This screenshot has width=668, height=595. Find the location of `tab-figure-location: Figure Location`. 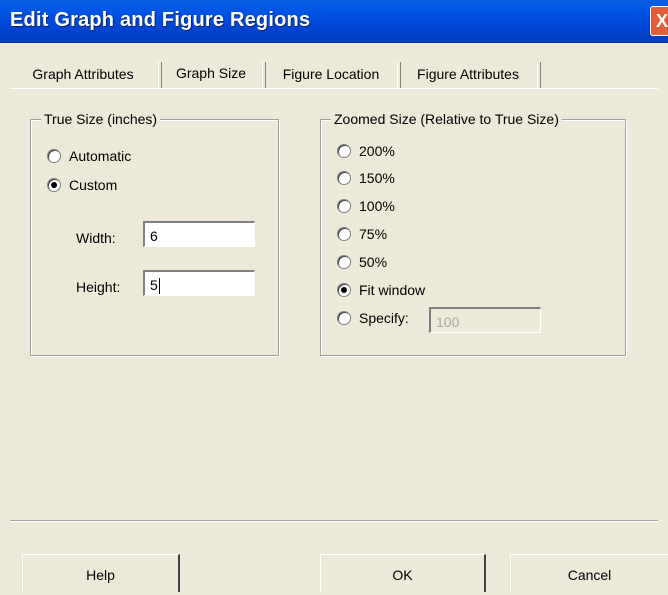

tab-figure-location: Figure Location is located at coordinates (331, 74).